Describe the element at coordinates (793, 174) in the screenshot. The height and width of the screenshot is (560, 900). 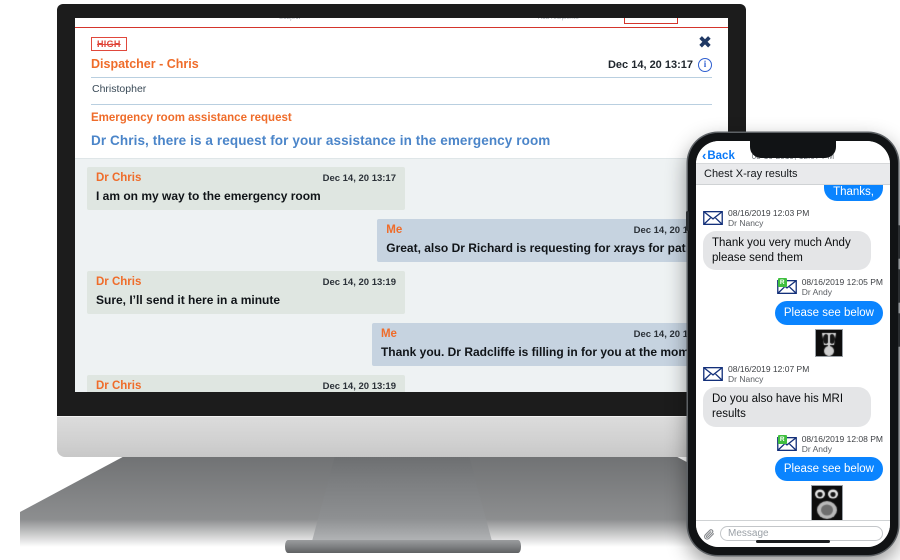
I see `conversation-title: Chest X-ray results` at that location.